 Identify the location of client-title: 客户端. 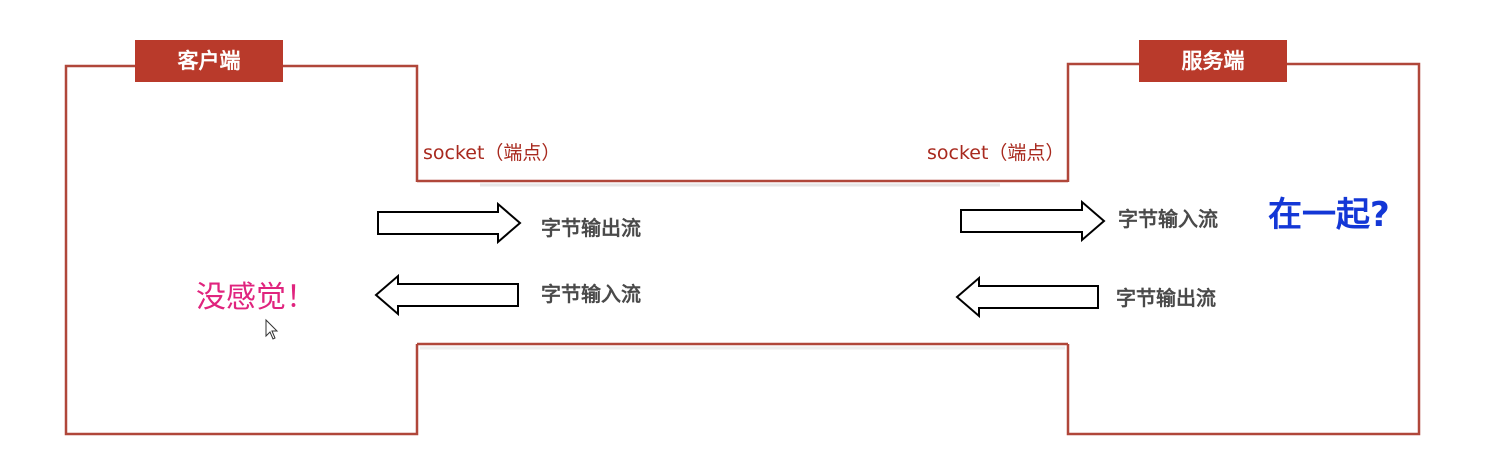
(209, 61).